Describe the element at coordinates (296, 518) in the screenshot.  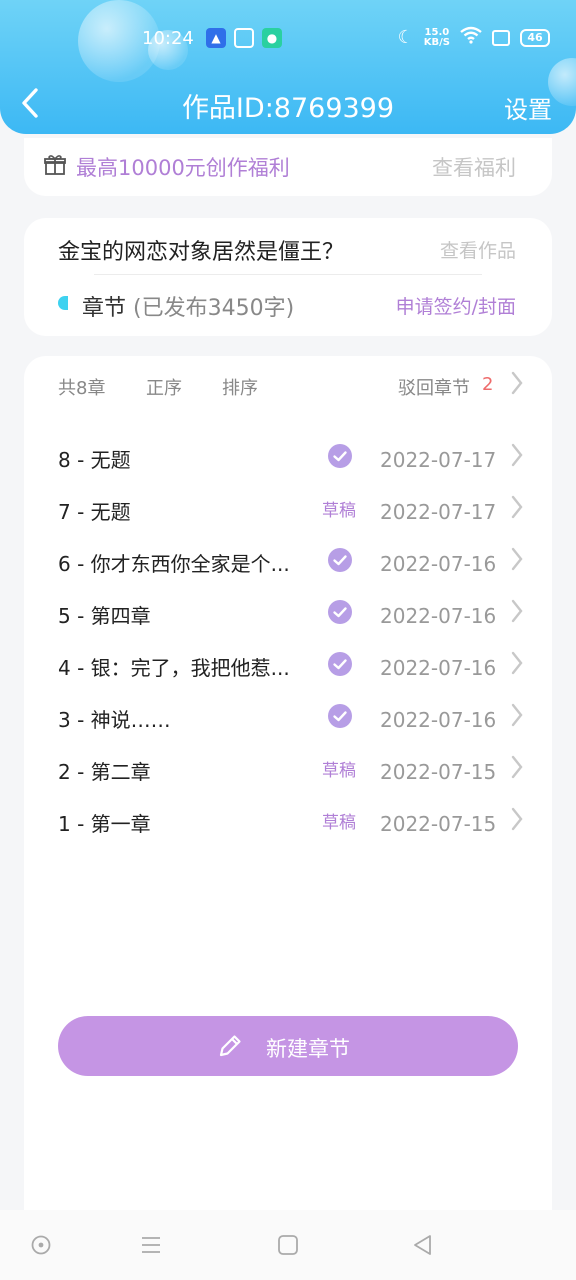
I see `chapter-row: 7 - 无题 草稿 2022-07-17` at that location.